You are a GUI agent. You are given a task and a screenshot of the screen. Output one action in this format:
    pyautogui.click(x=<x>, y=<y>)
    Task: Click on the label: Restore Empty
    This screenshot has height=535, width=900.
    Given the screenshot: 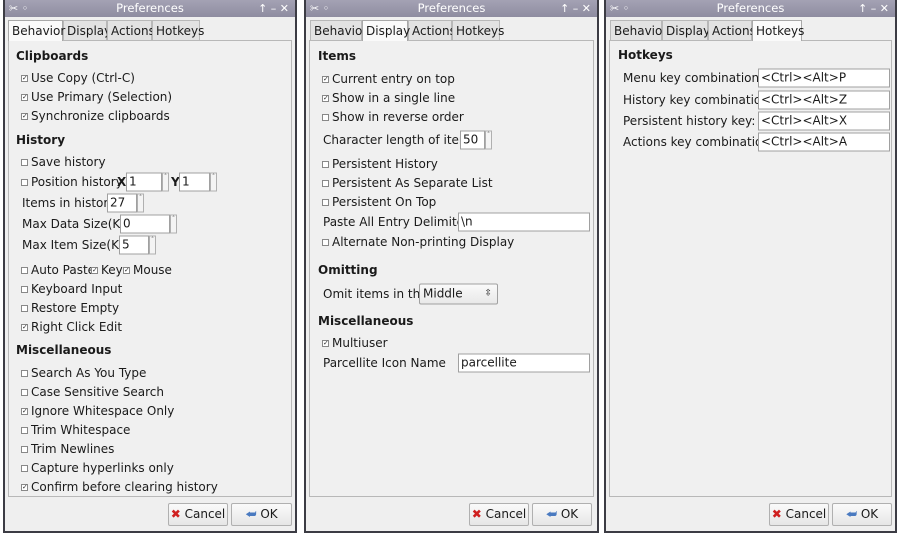 What is the action you would take?
    pyautogui.click(x=75, y=308)
    